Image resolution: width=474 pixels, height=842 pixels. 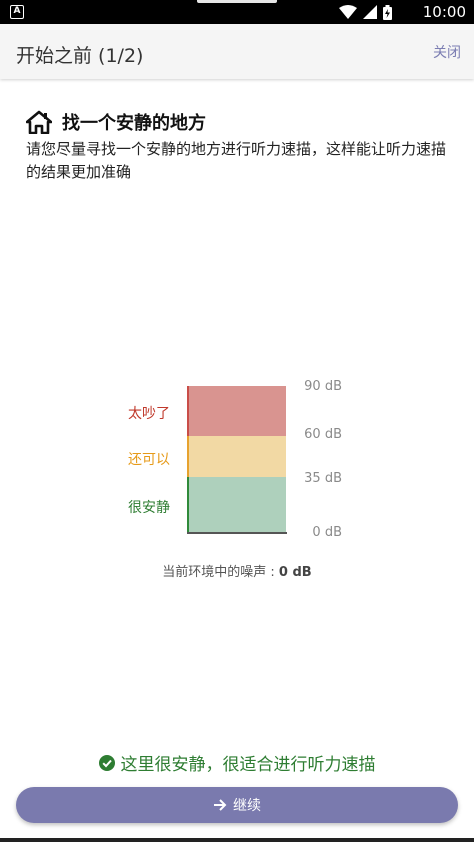 I want to click on wifi-icon, so click(x=348, y=12).